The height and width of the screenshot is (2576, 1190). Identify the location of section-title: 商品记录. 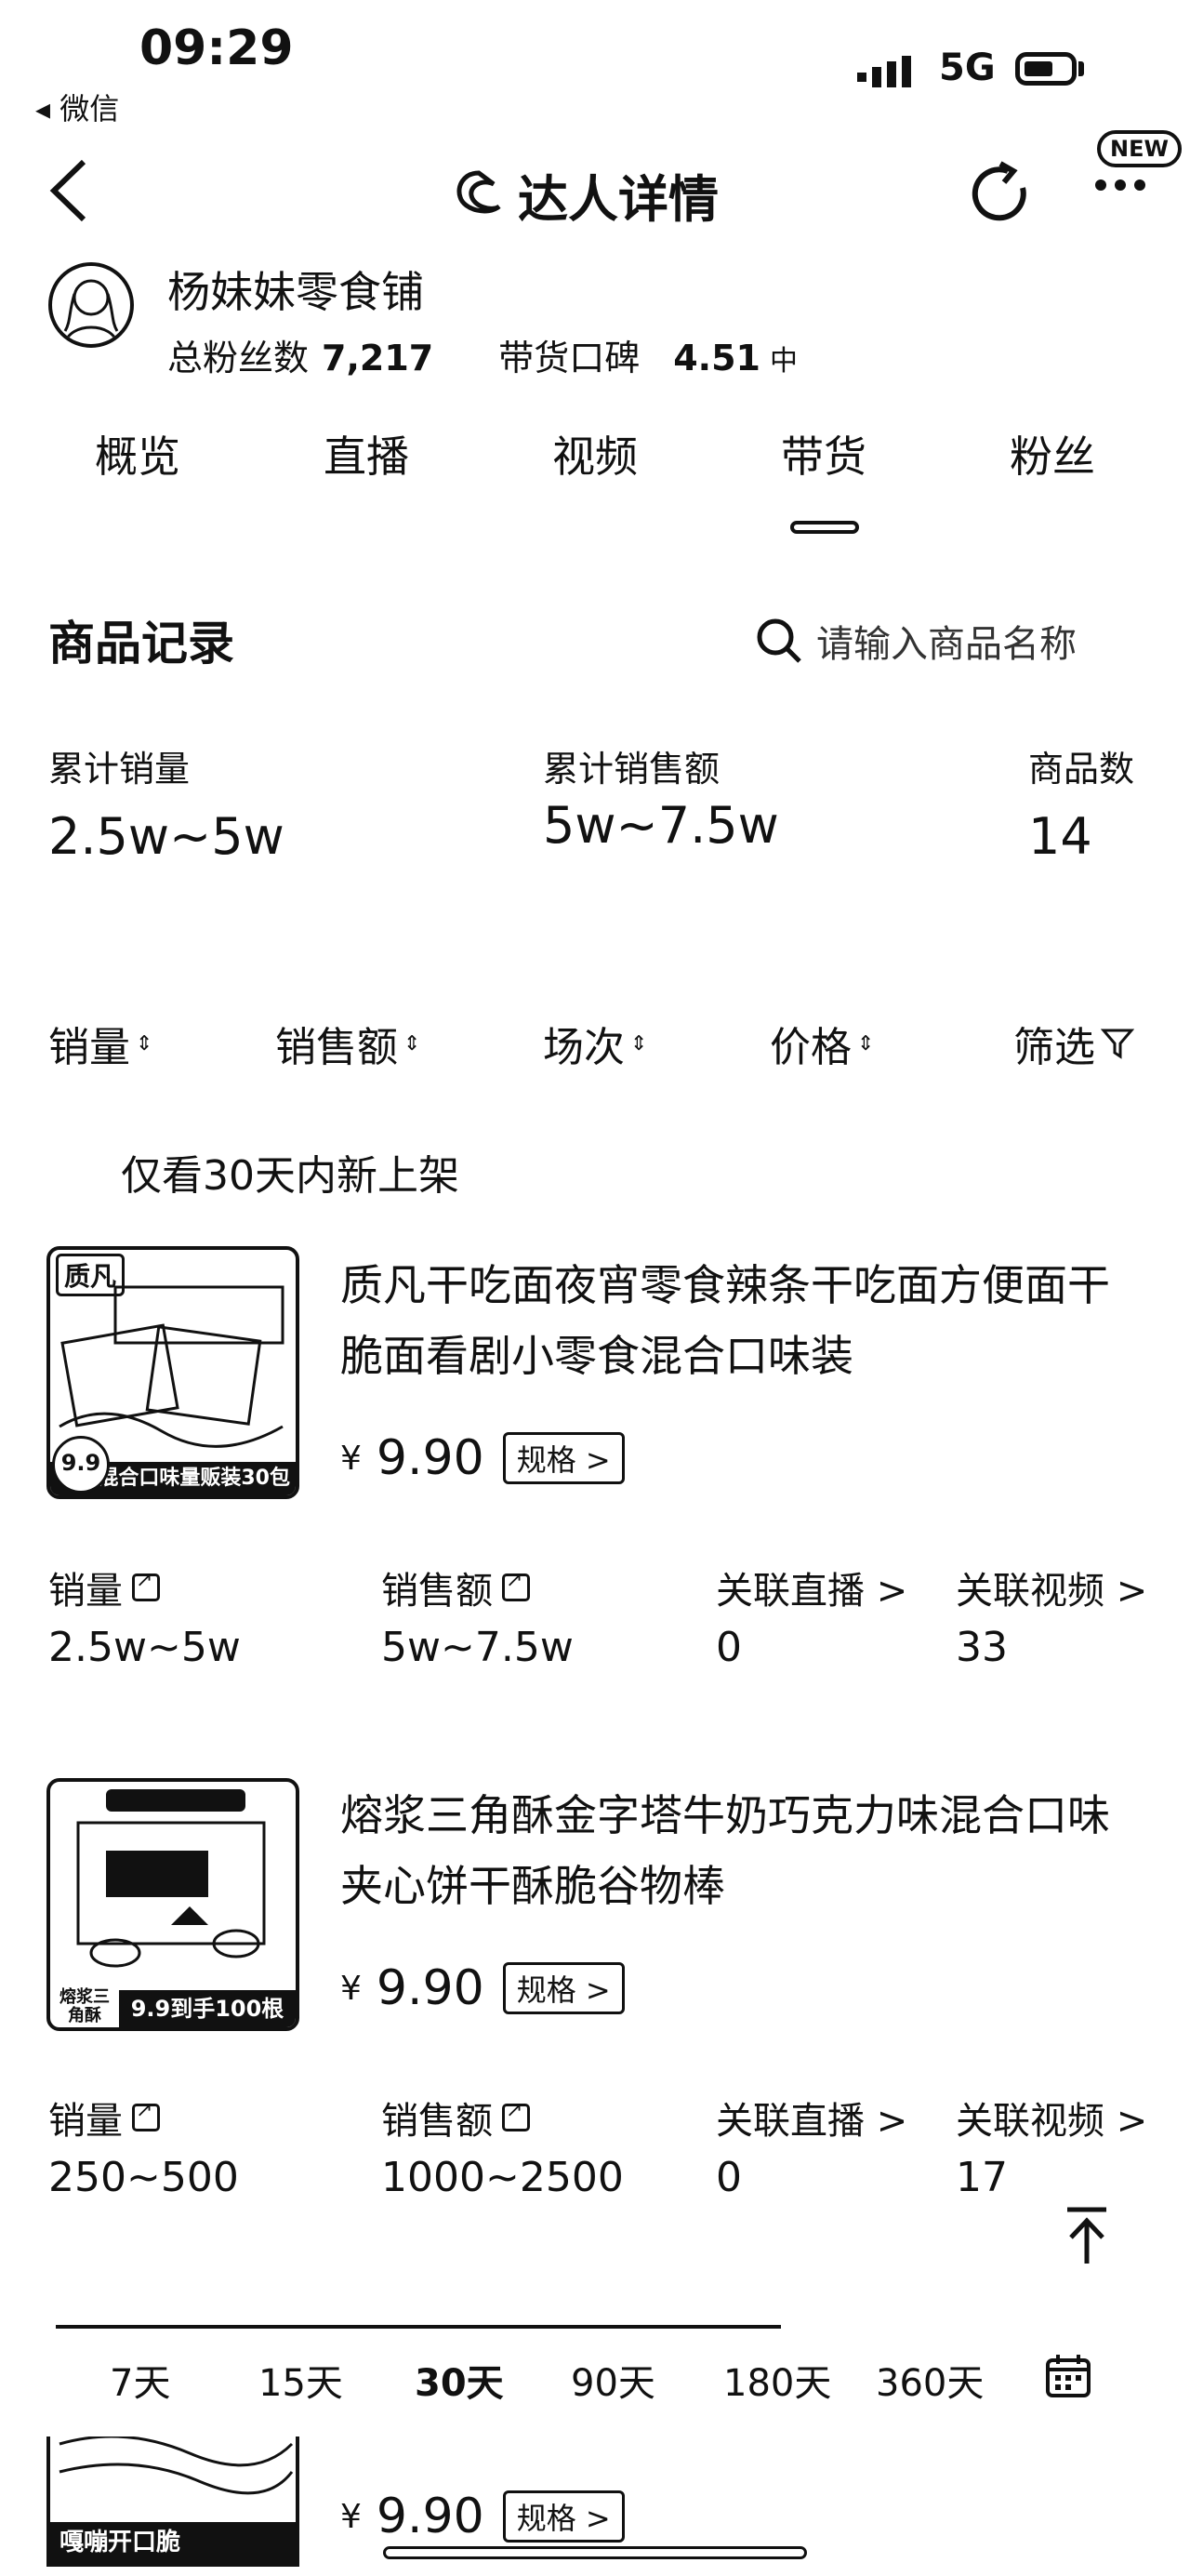
(141, 644).